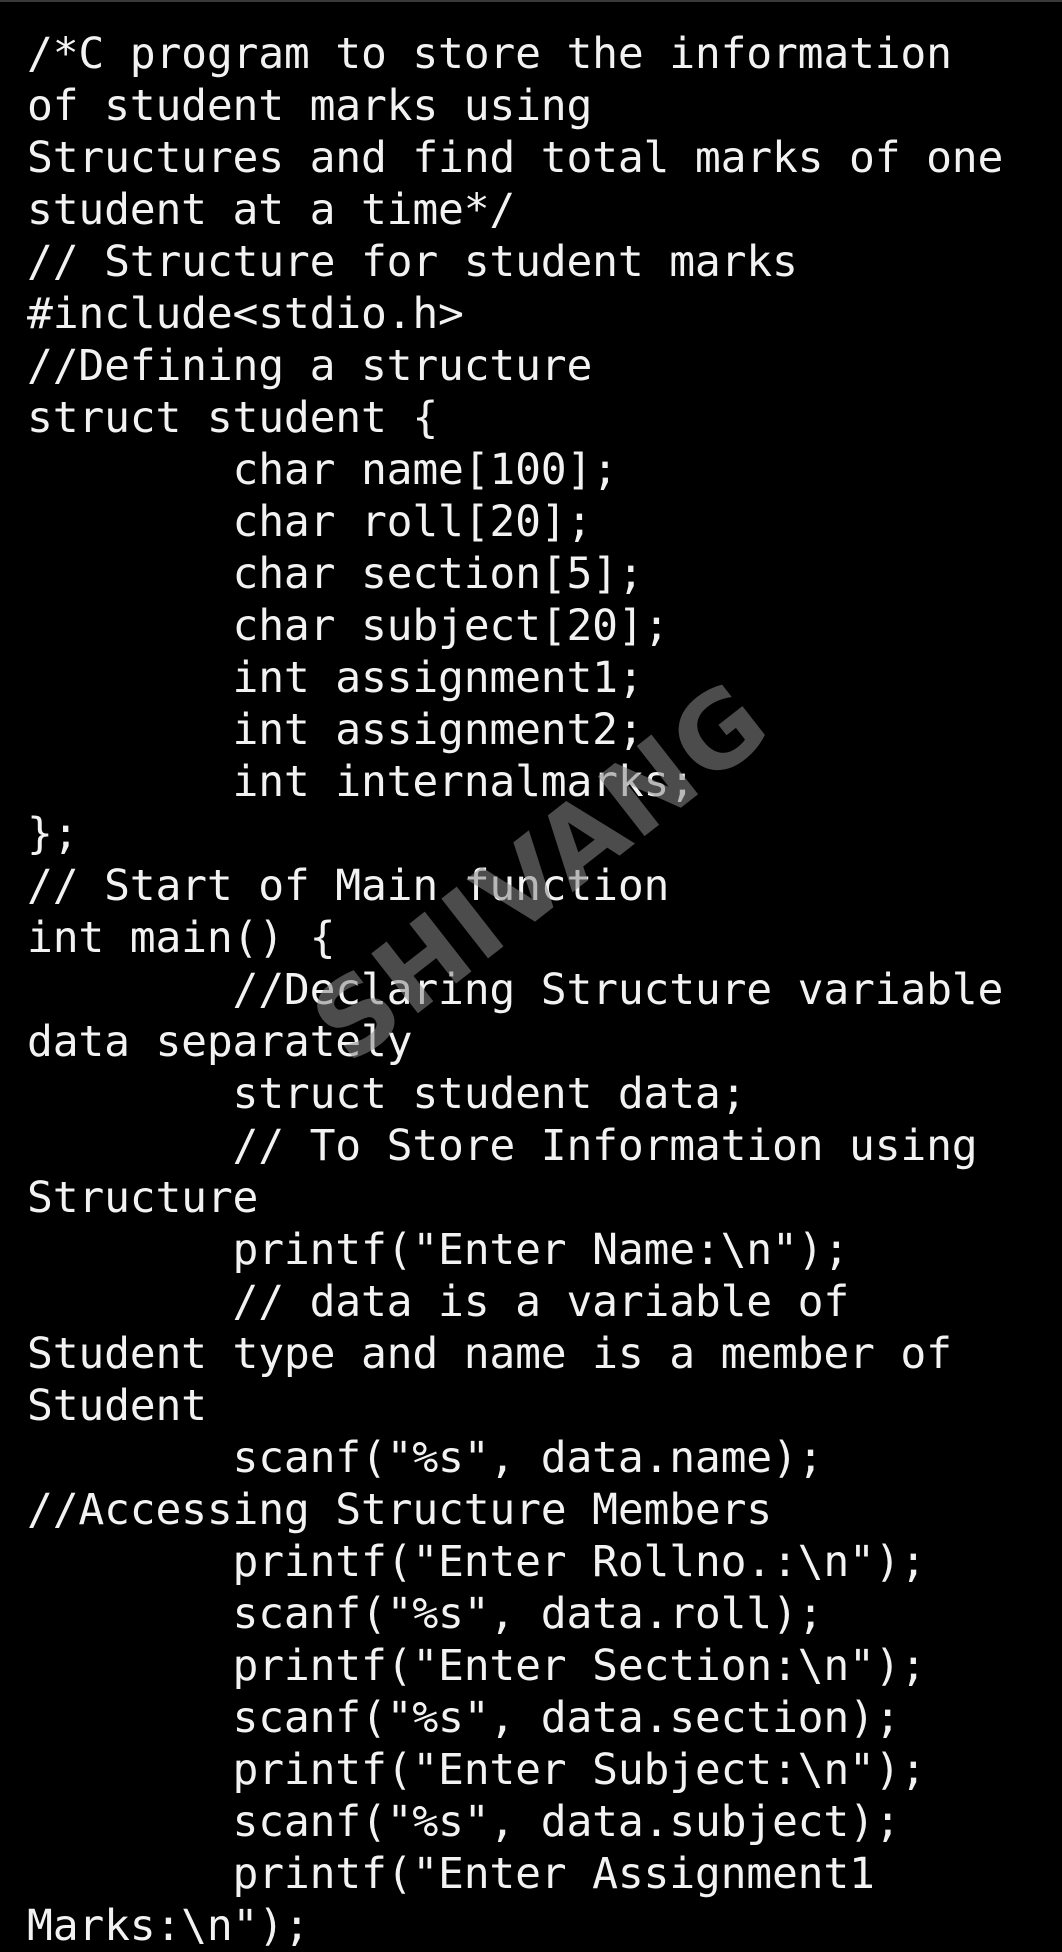  I want to click on code-line: int assignment1;, so click(335, 678).